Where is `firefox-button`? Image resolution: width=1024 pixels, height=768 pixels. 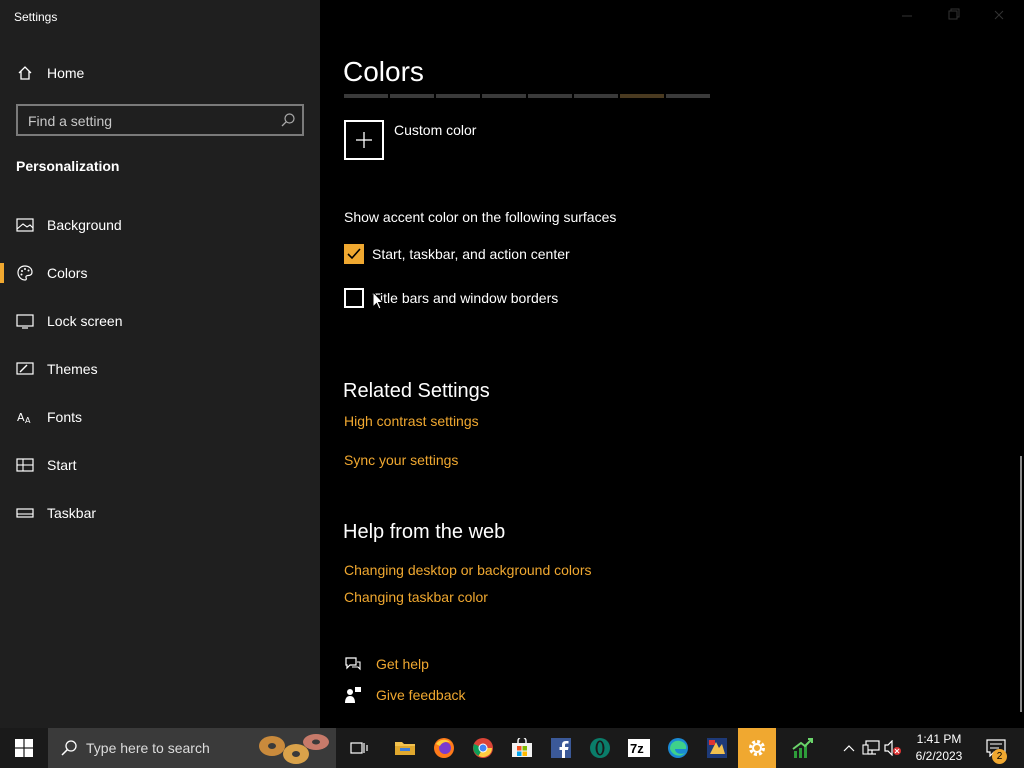 firefox-button is located at coordinates (444, 748).